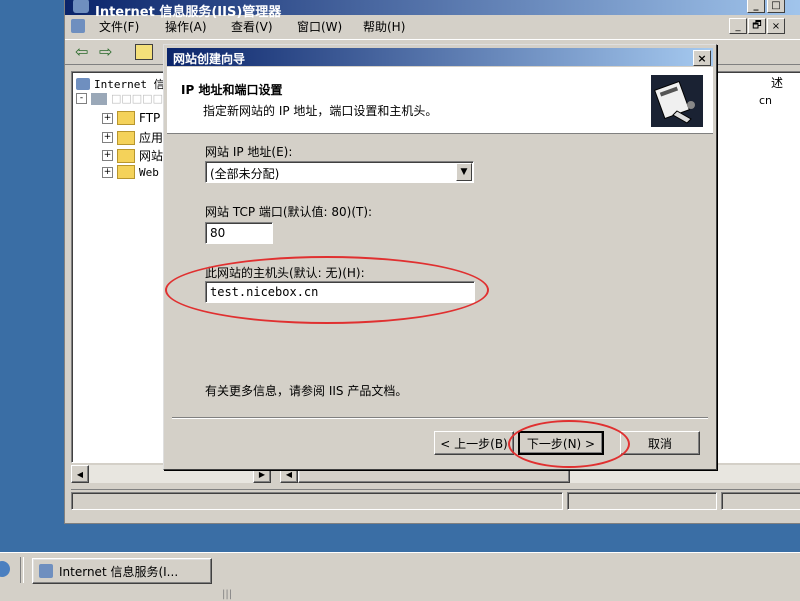  I want to click on tree-item-apps: + 应用, so click(132, 137).